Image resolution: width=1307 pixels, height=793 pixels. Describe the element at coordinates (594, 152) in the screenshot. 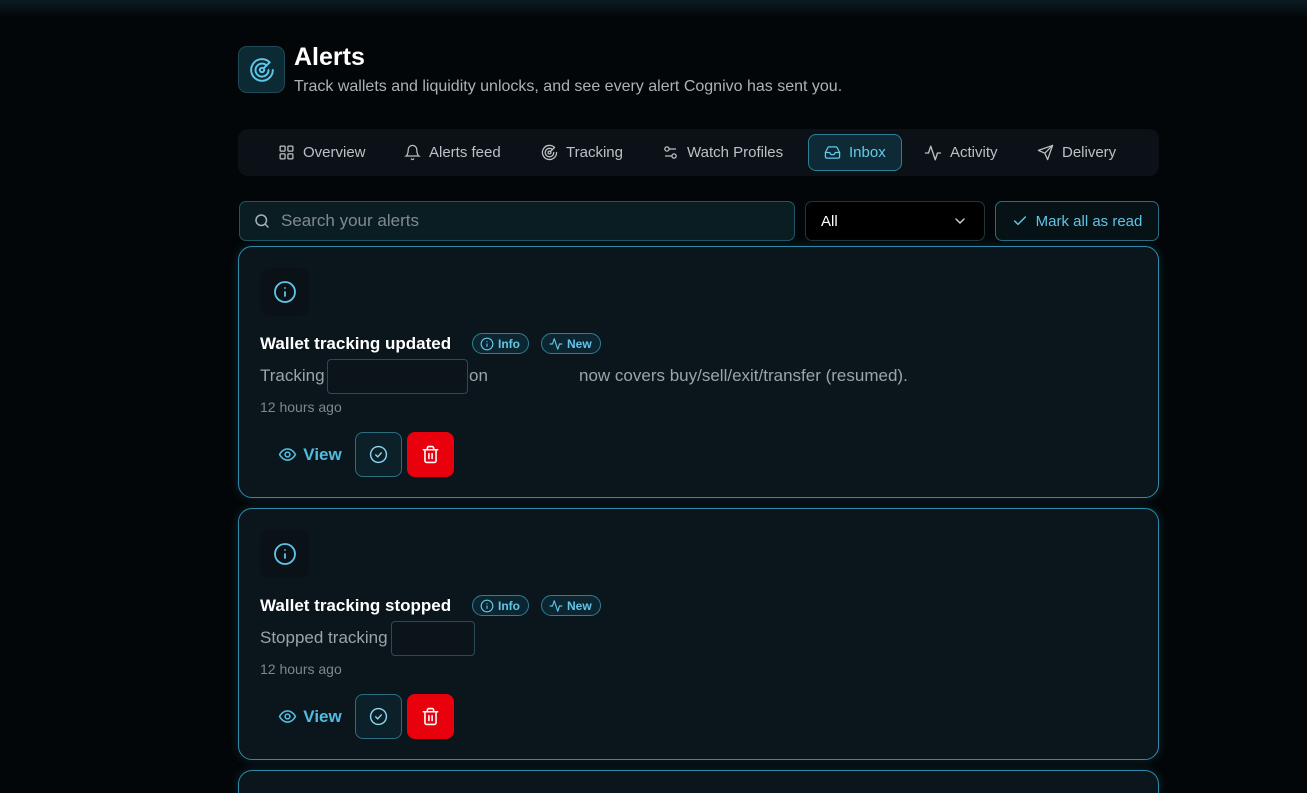

I see `tab-label: Tracking` at that location.